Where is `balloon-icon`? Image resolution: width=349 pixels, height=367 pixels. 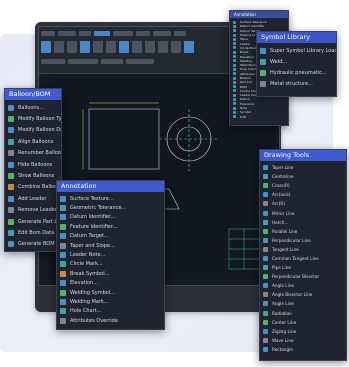 balloon-icon is located at coordinates (11, 107).